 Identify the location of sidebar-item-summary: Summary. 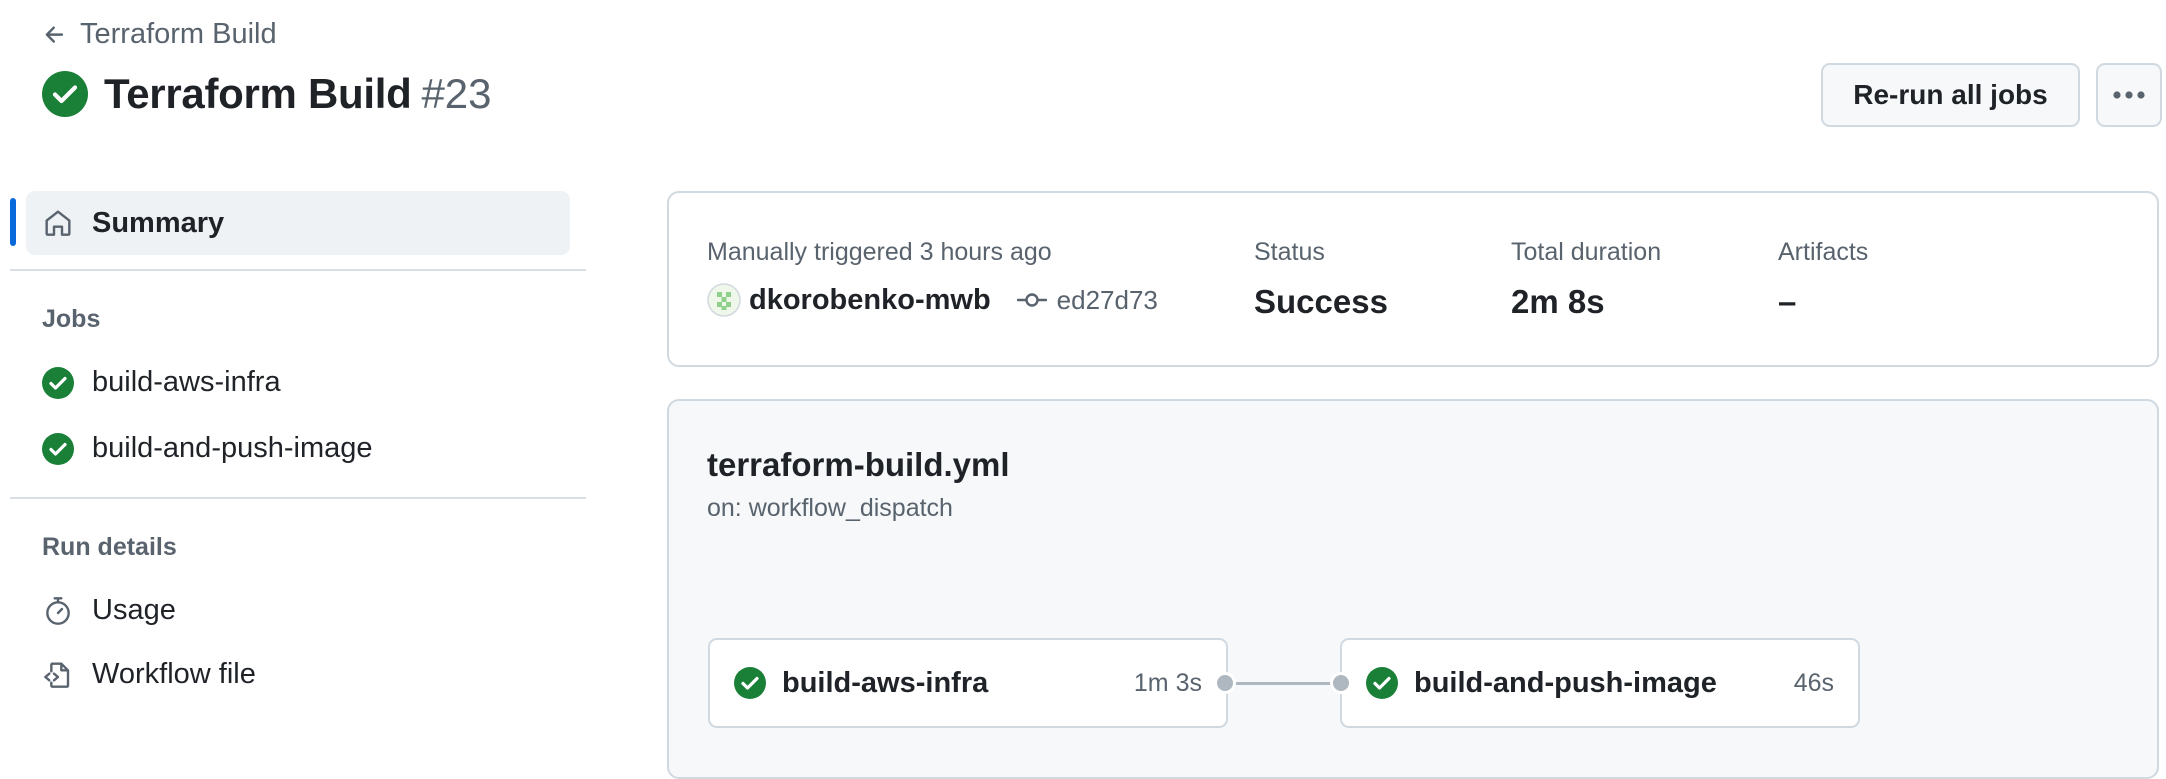
(298, 223).